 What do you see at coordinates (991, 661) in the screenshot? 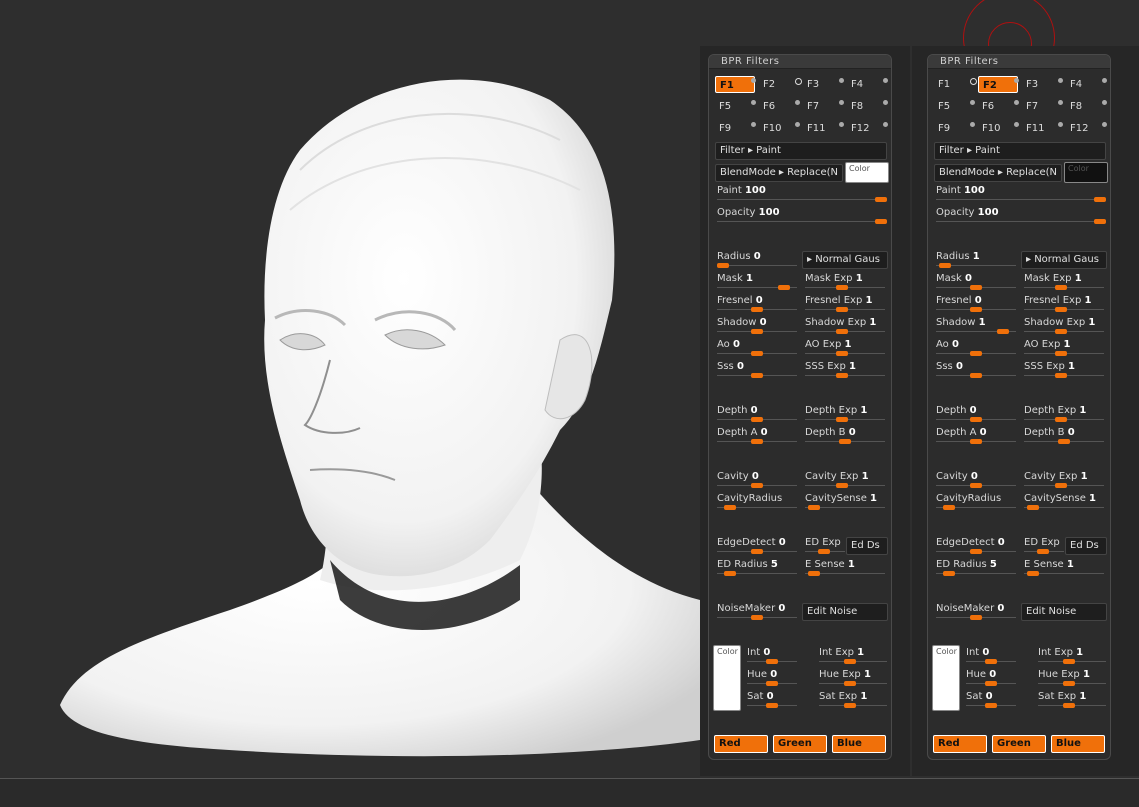
I see `hsi-int-slider-handle` at bounding box center [991, 661].